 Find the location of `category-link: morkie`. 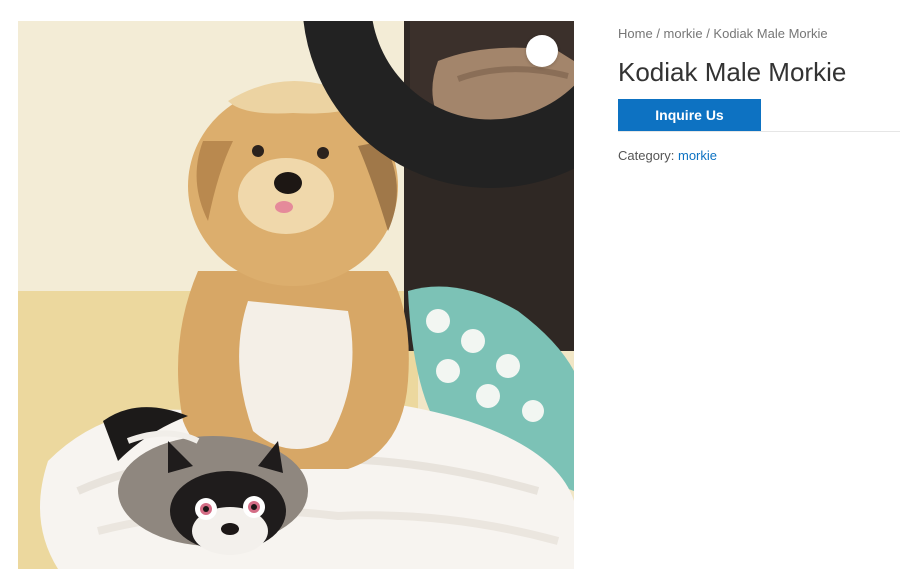

category-link: morkie is located at coordinates (697, 155).